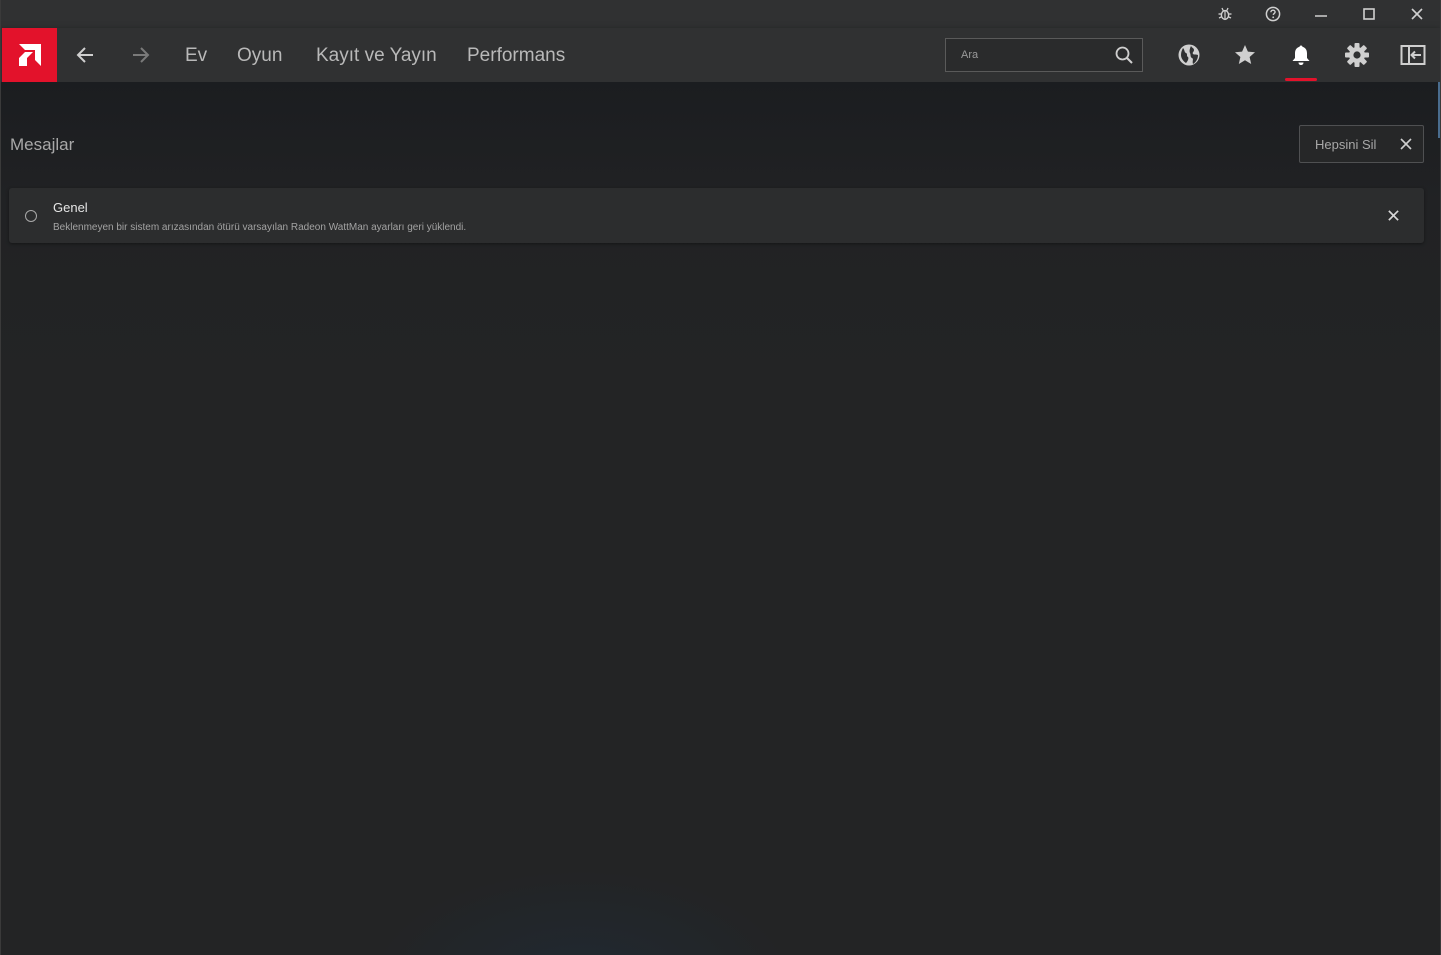 This screenshot has height=955, width=1441. I want to click on arrow-right-icon, so click(141, 55).